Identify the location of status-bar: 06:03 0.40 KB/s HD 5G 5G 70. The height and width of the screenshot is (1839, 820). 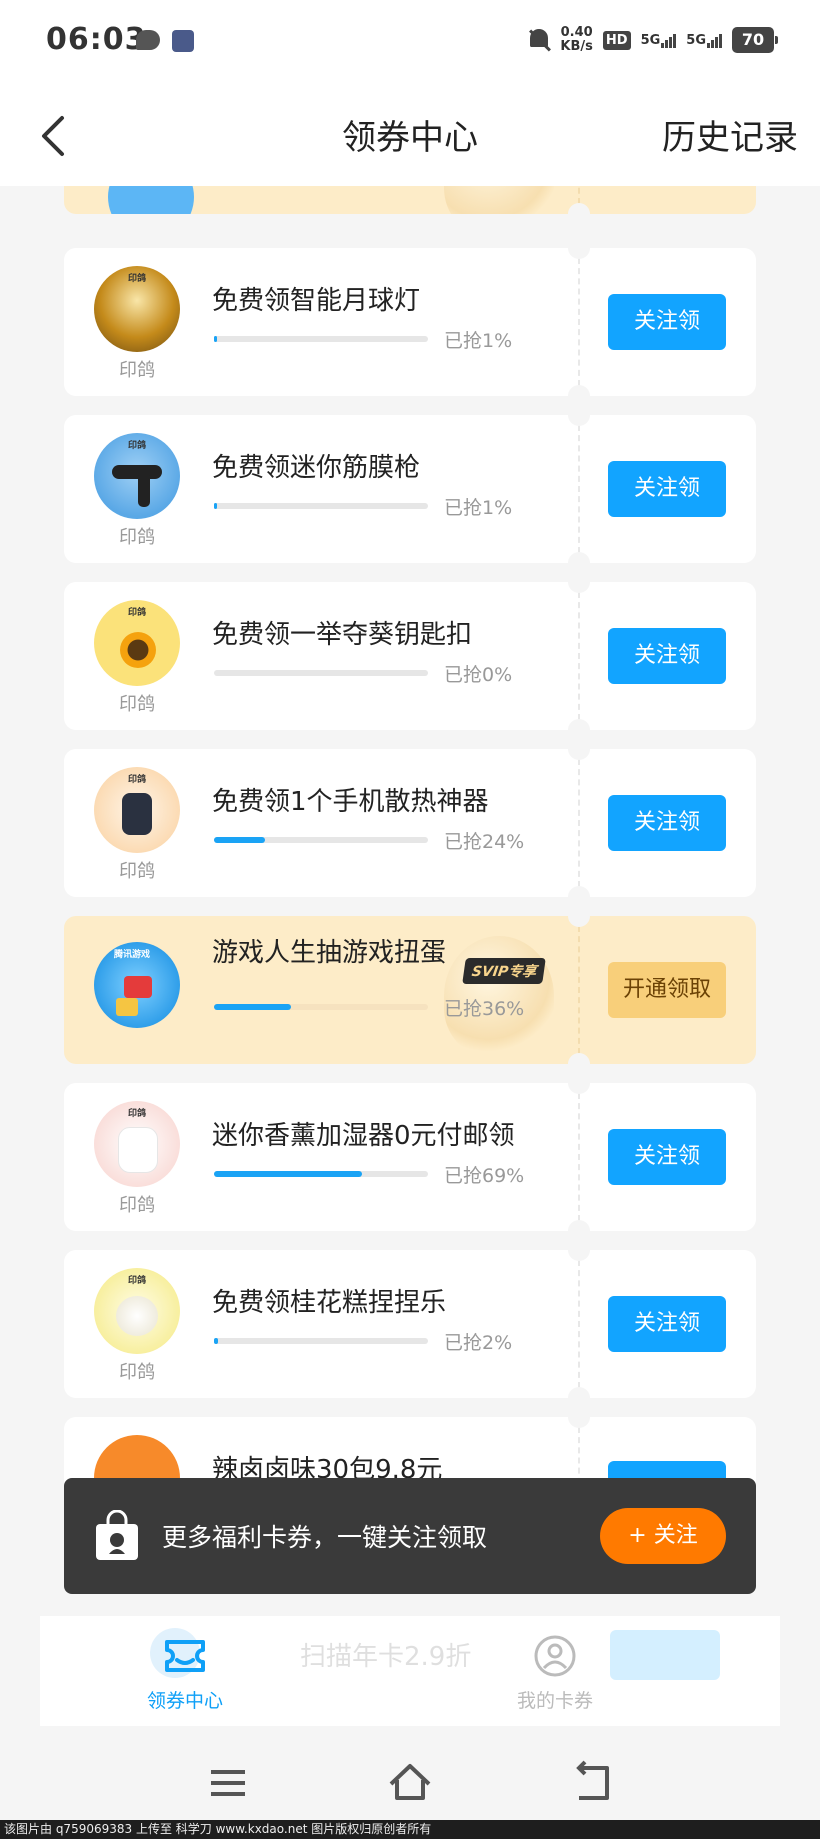
(410, 45).